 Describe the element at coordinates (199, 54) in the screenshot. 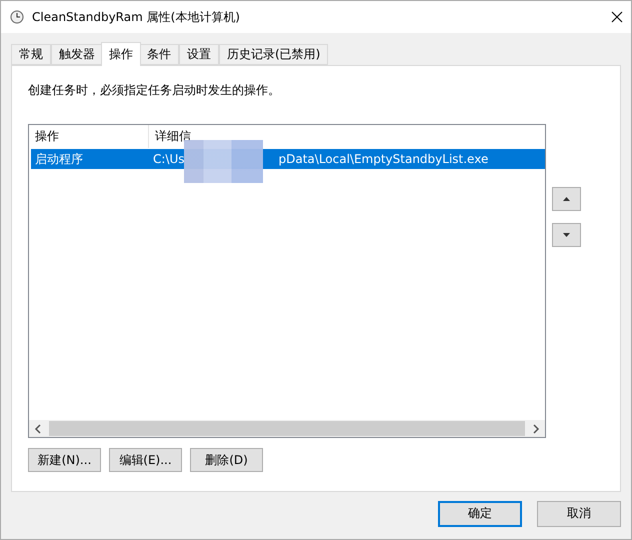

I see `tab: 设置` at that location.